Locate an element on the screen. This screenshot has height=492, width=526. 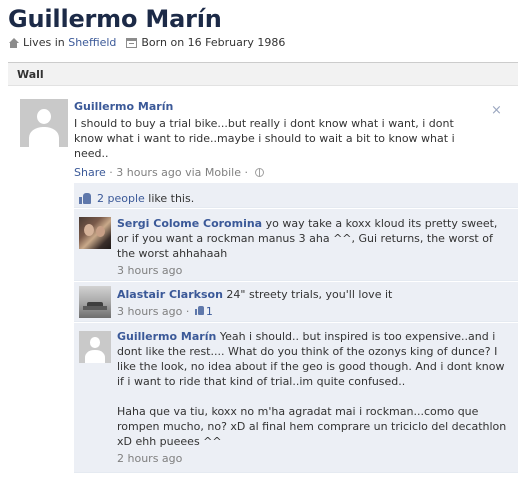
lives-in-label: Lives in is located at coordinates (44, 42).